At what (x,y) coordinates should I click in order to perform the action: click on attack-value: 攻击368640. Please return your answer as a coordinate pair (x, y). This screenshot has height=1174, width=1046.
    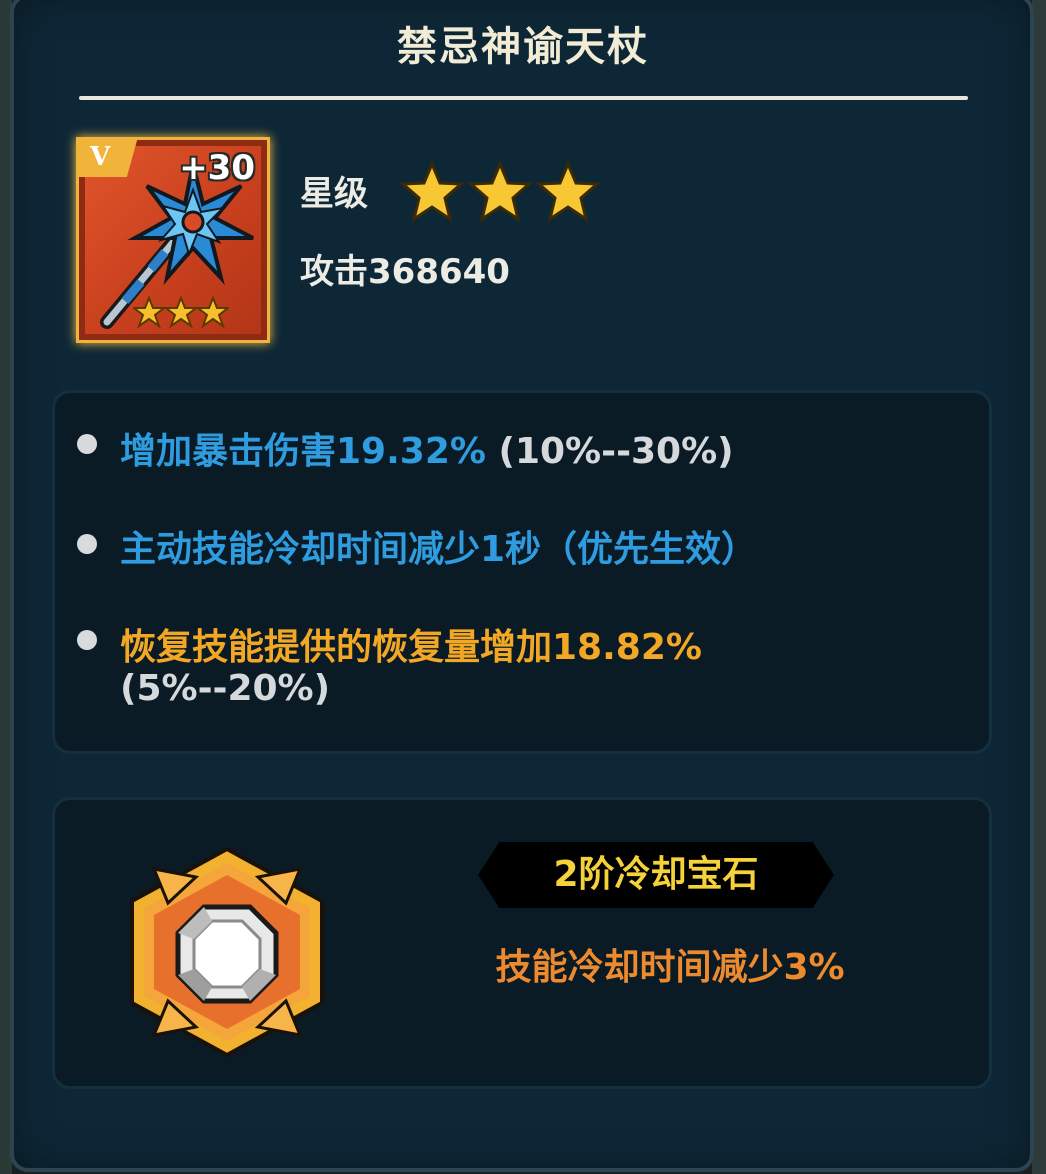
    Looking at the image, I should click on (405, 272).